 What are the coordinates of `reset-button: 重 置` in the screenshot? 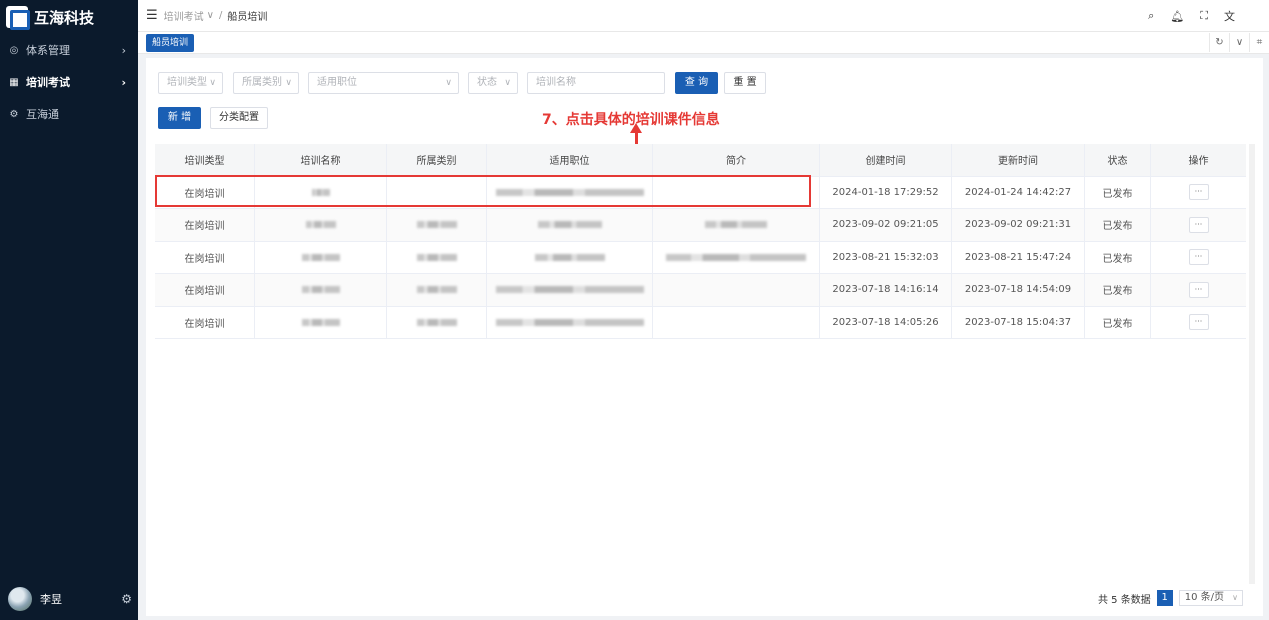 It's located at (745, 83).